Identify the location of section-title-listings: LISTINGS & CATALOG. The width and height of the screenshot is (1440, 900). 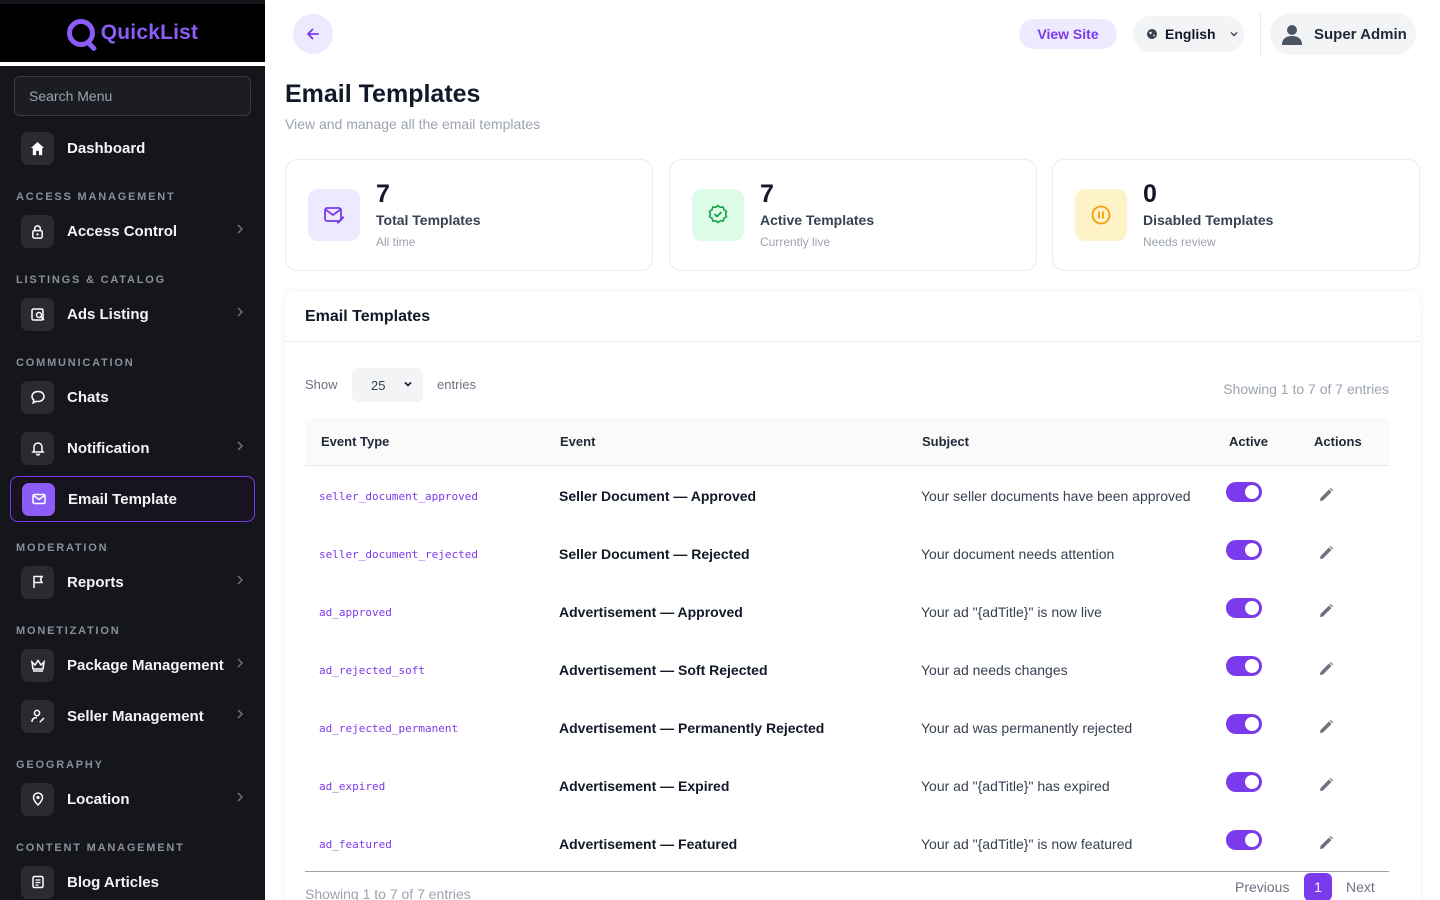
(91, 280).